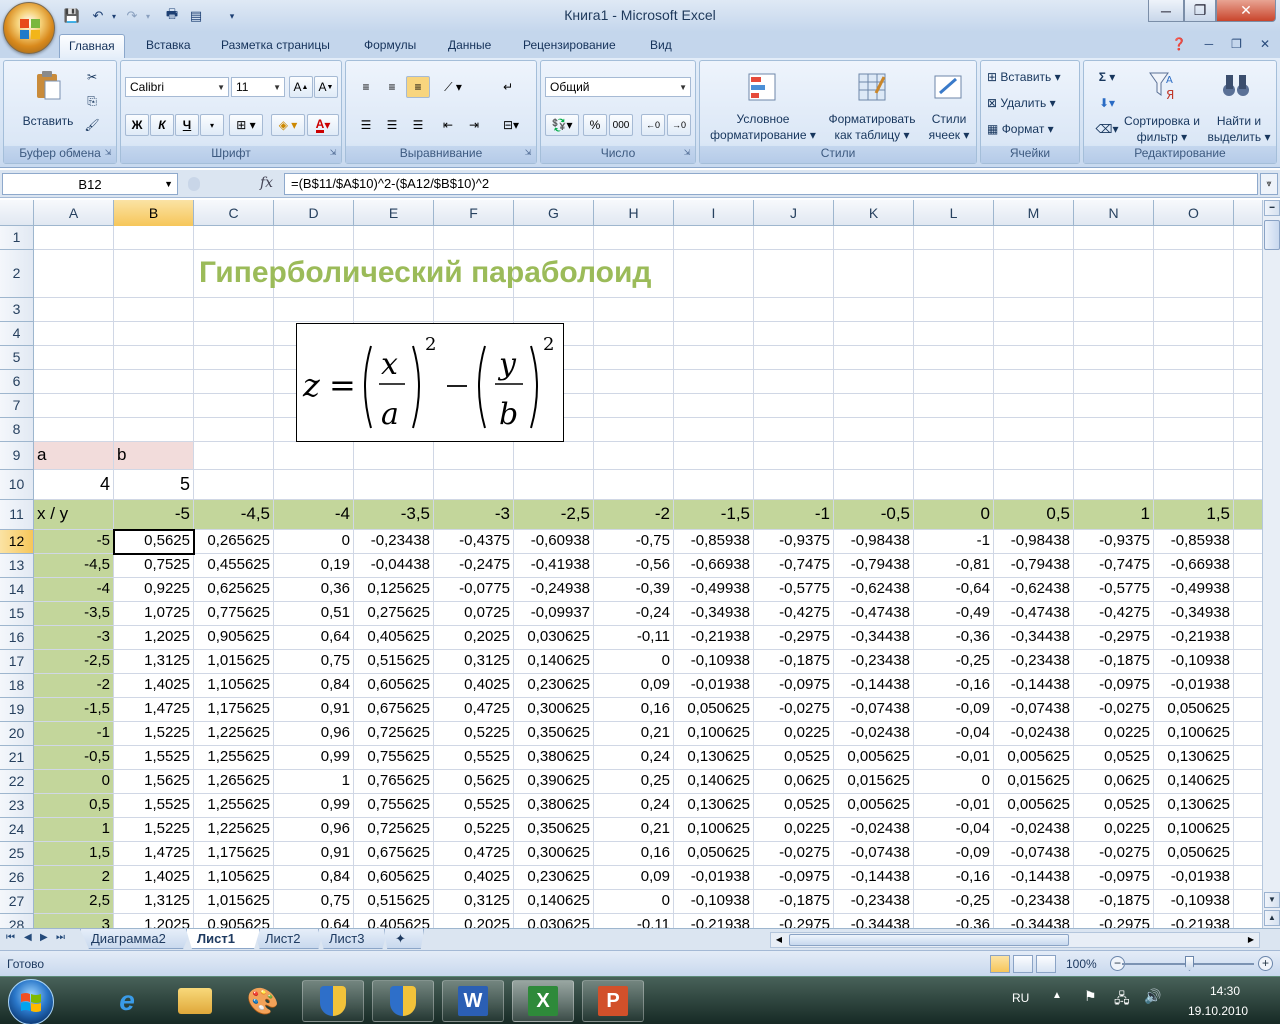  What do you see at coordinates (634, 782) in the screenshot?
I see `data-cell: 0,25` at bounding box center [634, 782].